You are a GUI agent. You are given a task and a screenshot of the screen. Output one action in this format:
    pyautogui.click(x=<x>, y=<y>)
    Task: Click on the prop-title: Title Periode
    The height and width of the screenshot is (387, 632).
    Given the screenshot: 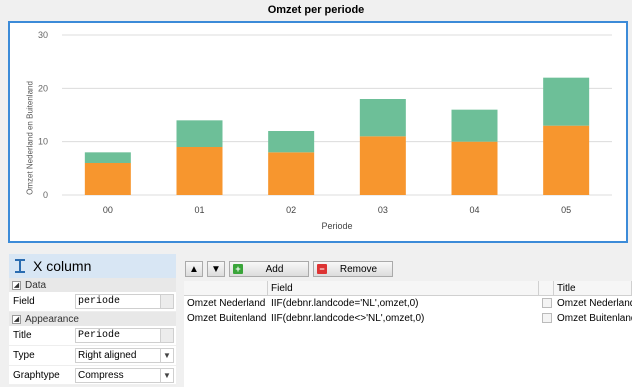 What is the action you would take?
    pyautogui.click(x=92, y=336)
    